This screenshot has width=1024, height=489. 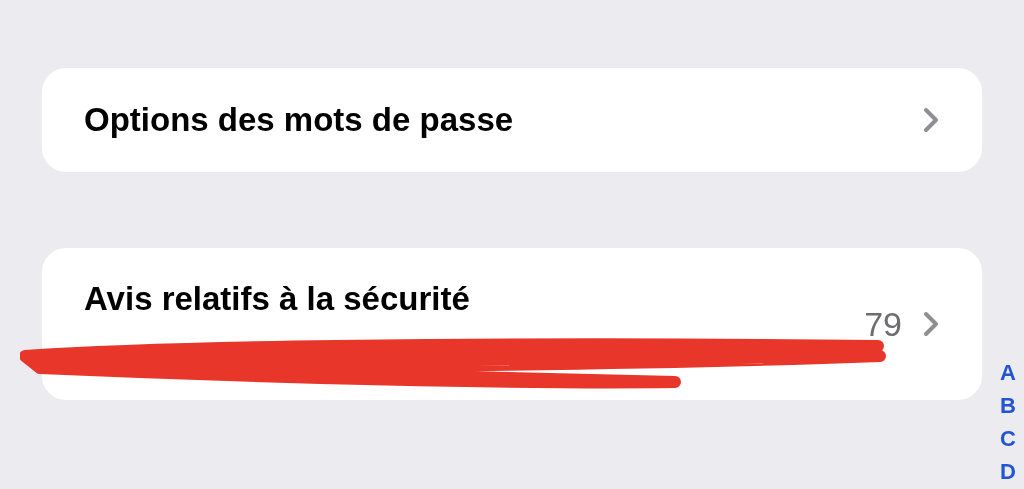 What do you see at coordinates (883, 324) in the screenshot?
I see `count-label: 79` at bounding box center [883, 324].